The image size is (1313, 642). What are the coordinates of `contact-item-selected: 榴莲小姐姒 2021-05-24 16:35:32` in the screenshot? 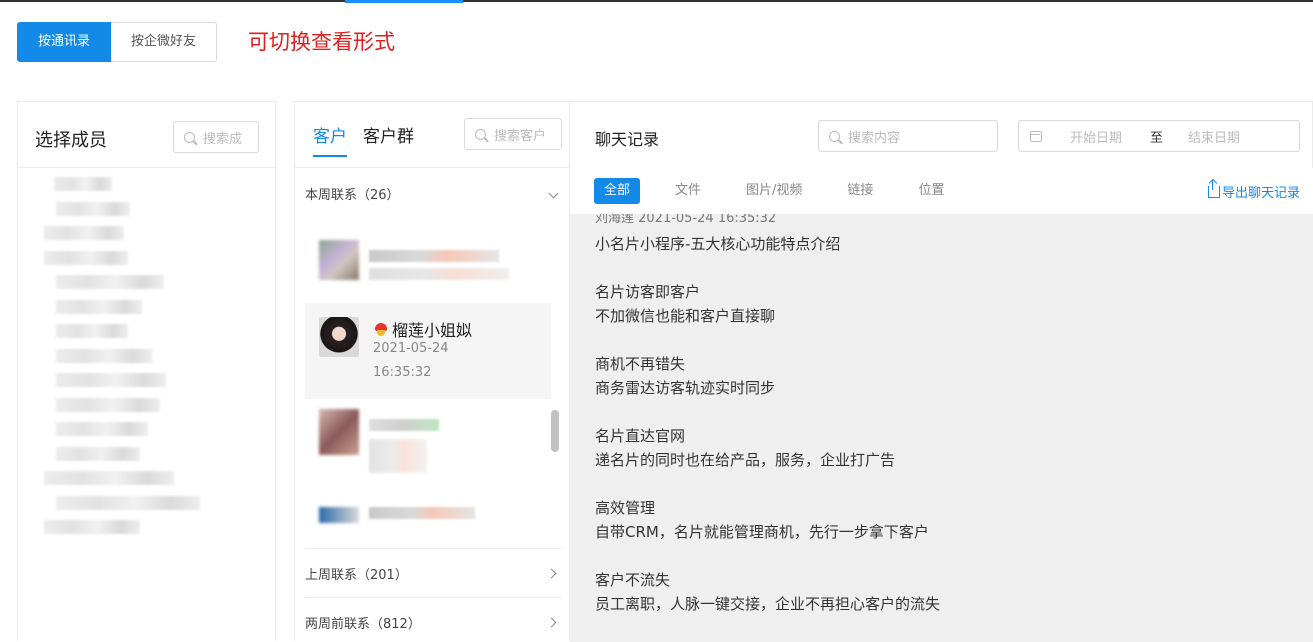 It's located at (428, 351).